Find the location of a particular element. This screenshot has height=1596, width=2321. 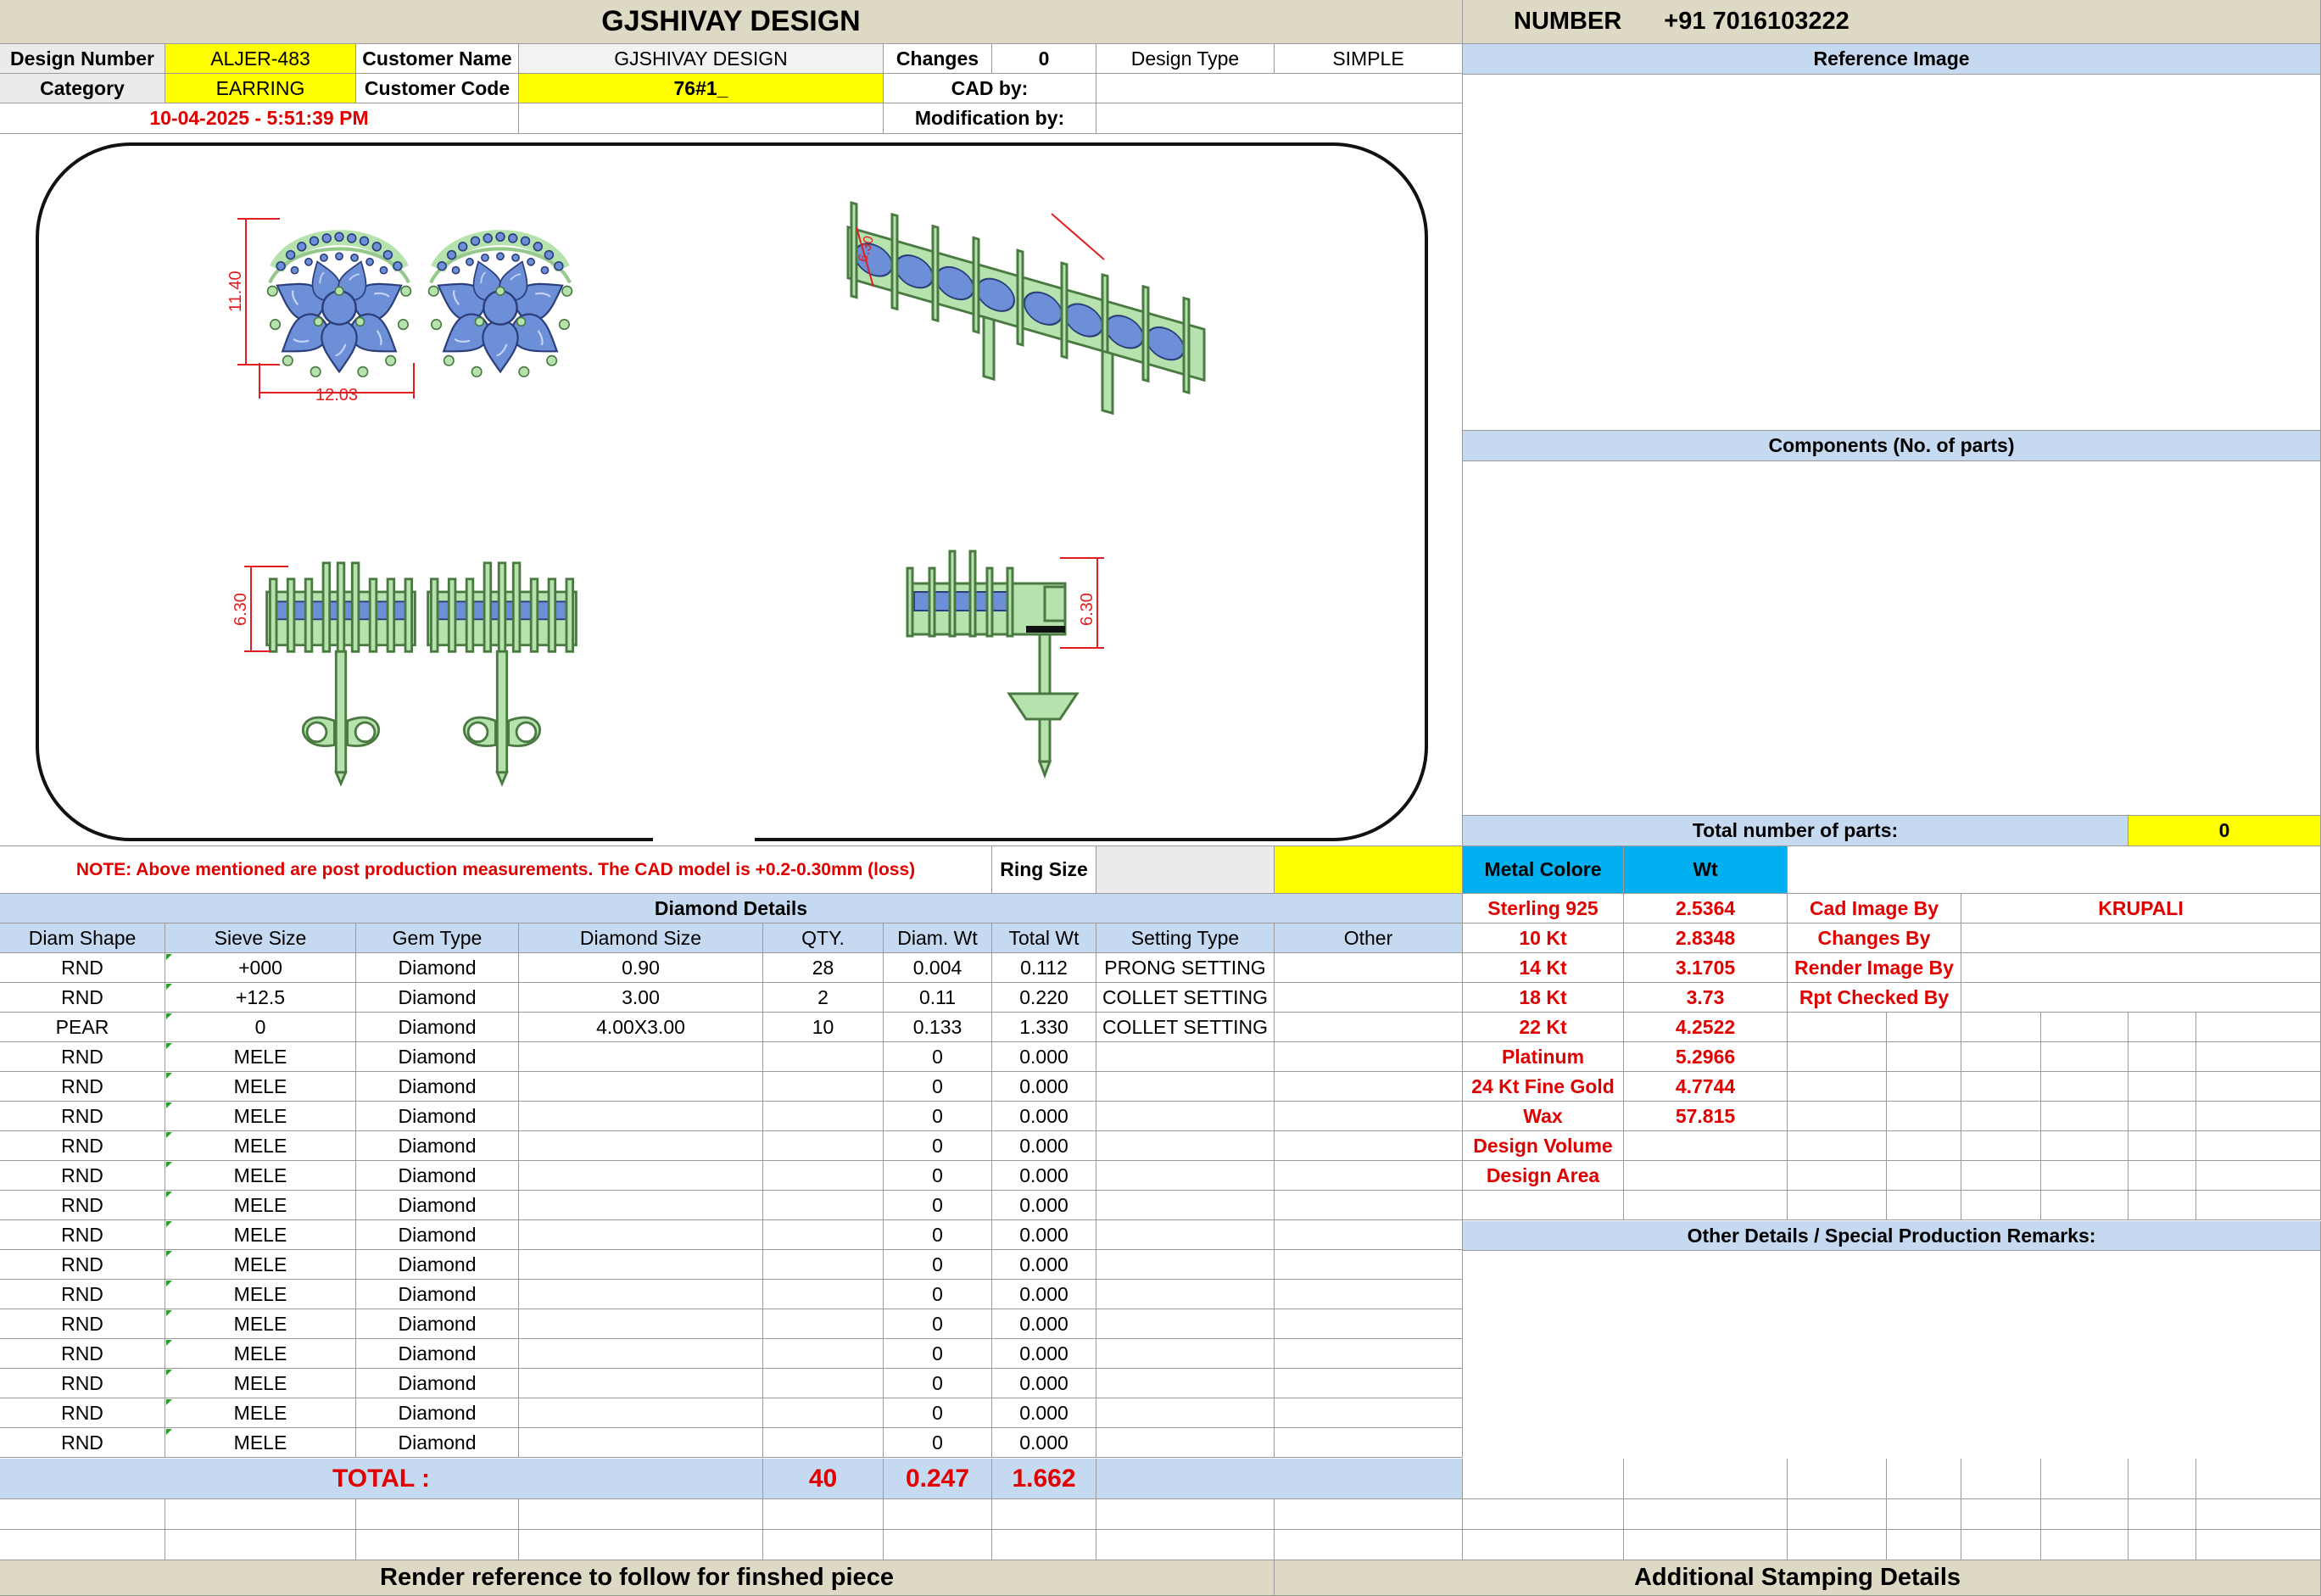

cad-by-value is located at coordinates (1280, 88).